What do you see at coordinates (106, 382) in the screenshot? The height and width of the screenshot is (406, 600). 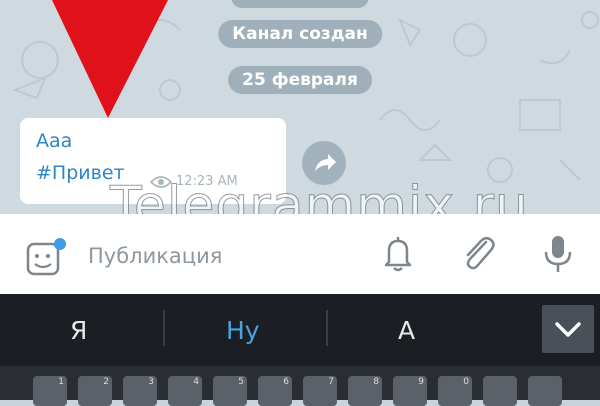 I see `key-hint: 2` at bounding box center [106, 382].